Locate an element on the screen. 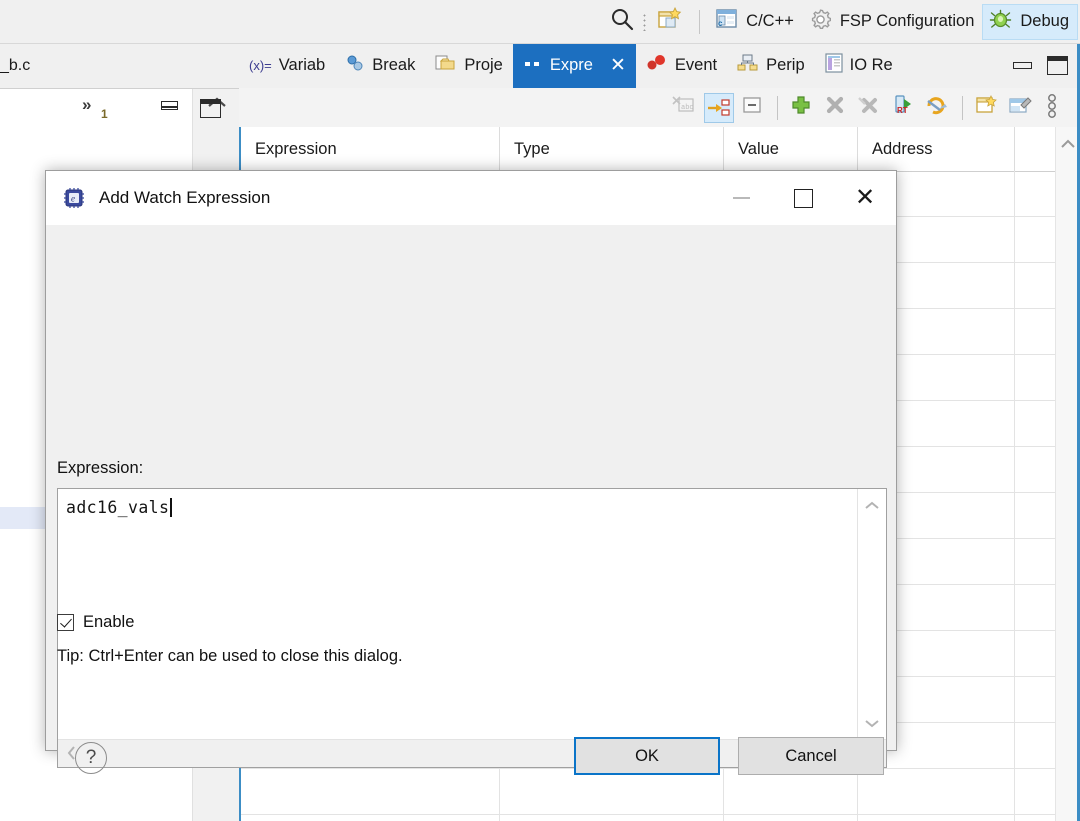 The width and height of the screenshot is (1080, 821). editor-tab-label: _b.c is located at coordinates (15, 66).